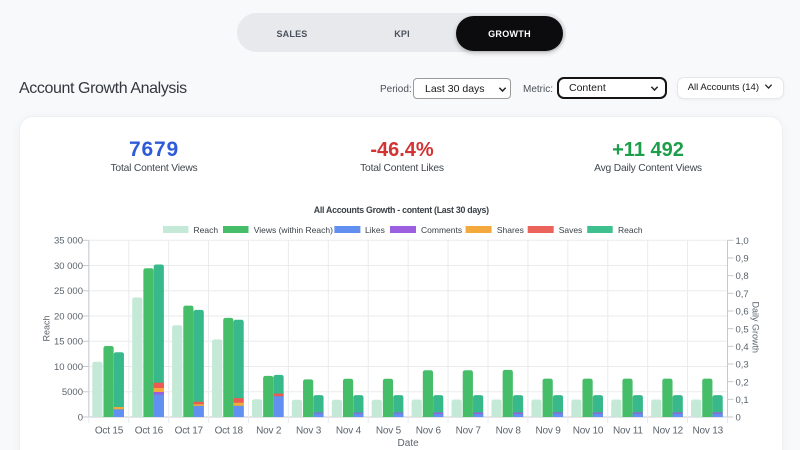  Describe the element at coordinates (742, 294) in the screenshot. I see `svg-text: 0,7` at that location.